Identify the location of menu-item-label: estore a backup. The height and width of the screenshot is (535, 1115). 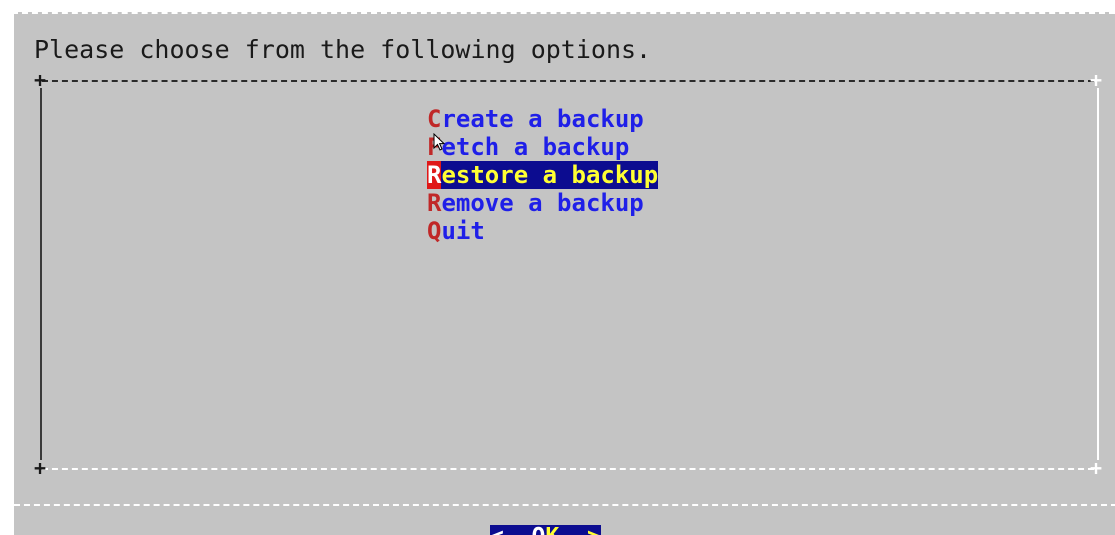
(550, 175).